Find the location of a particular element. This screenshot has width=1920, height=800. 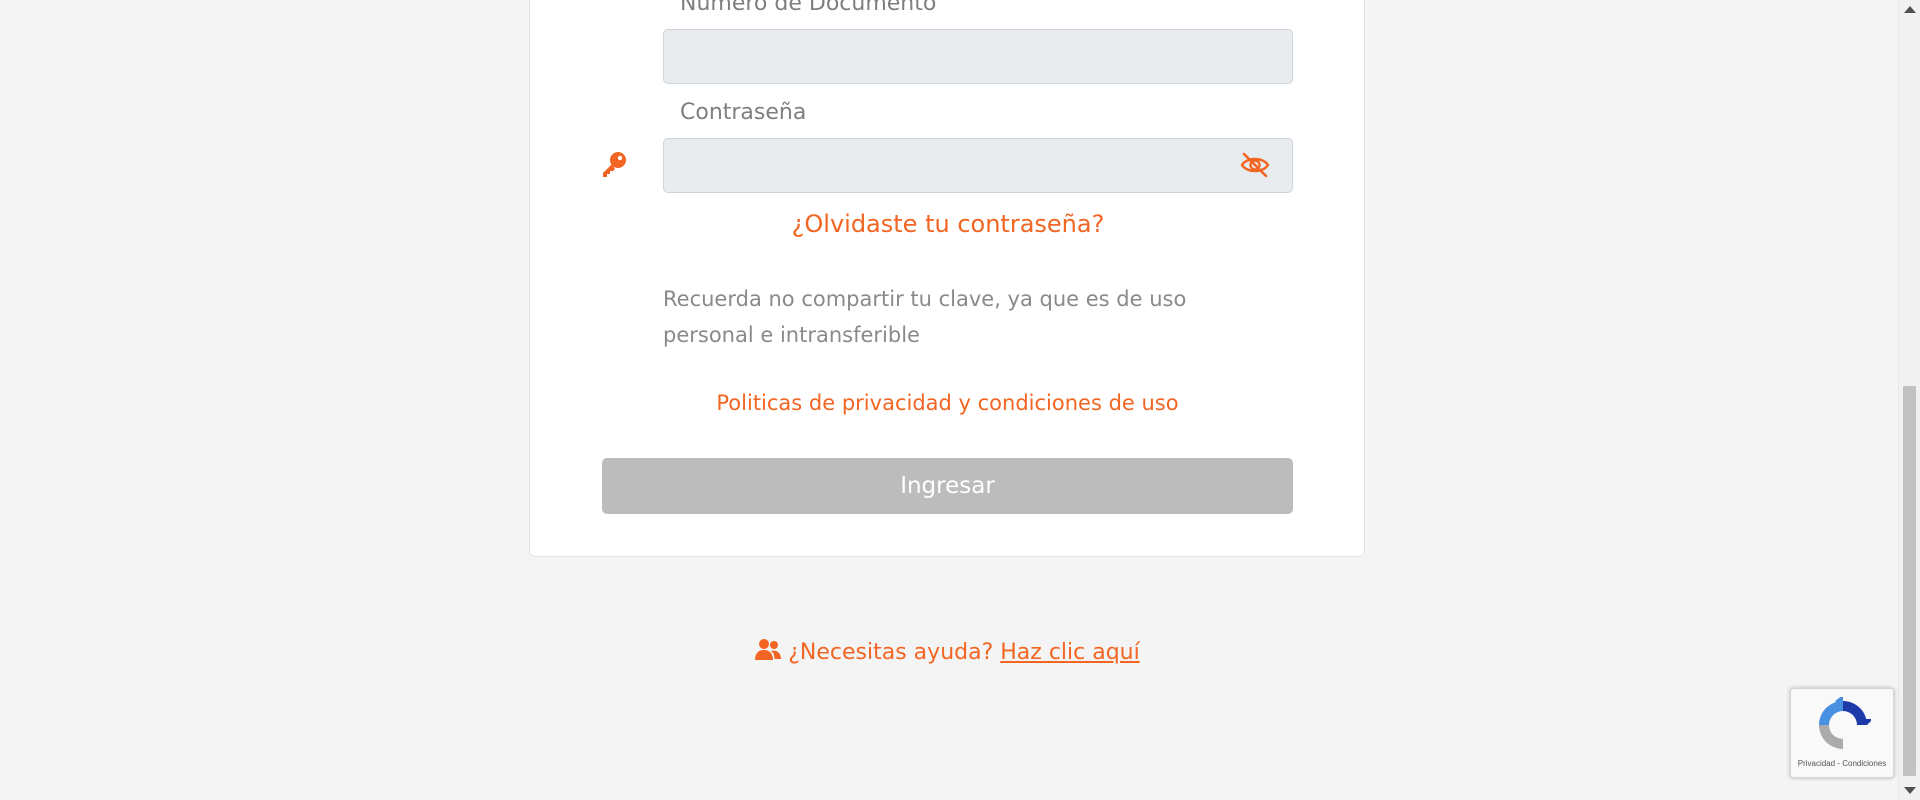

document-number-label: Número de Documento is located at coordinates (808, 8).